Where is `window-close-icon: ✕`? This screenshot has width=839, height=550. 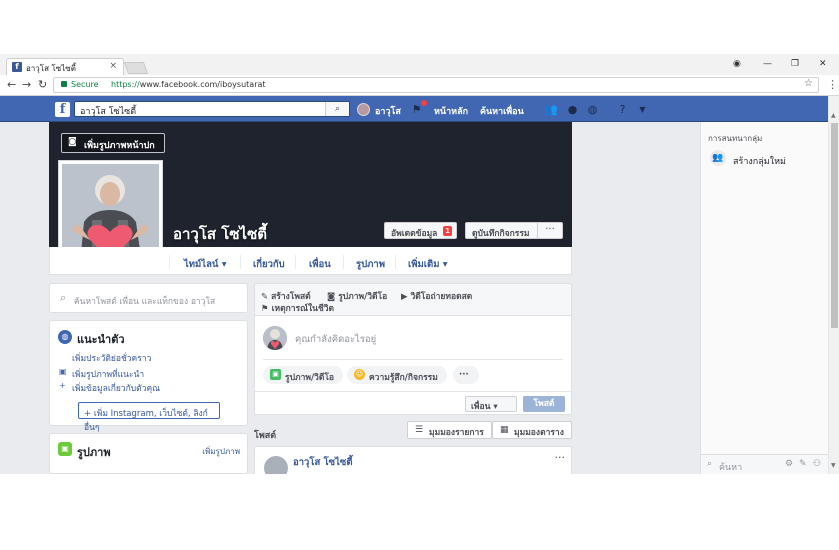 window-close-icon: ✕ is located at coordinates (823, 64).